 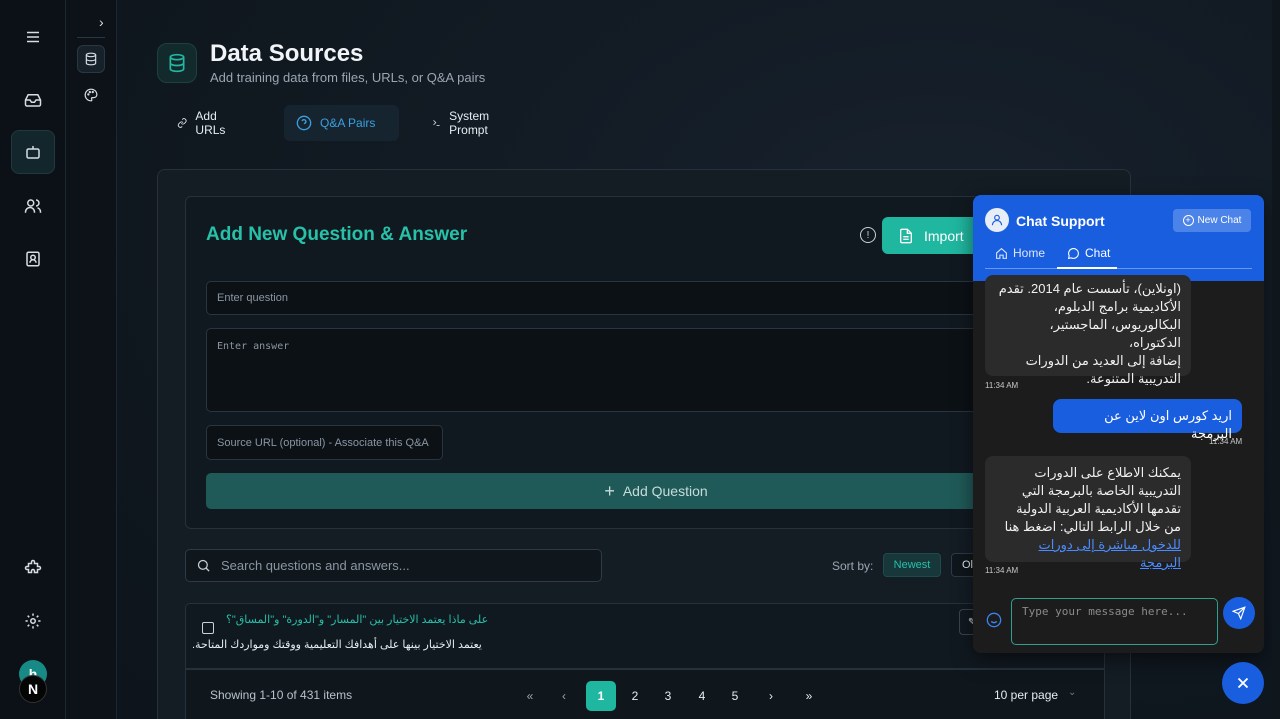 I want to click on chevron-down-icon: ⌄, so click(x=1072, y=692).